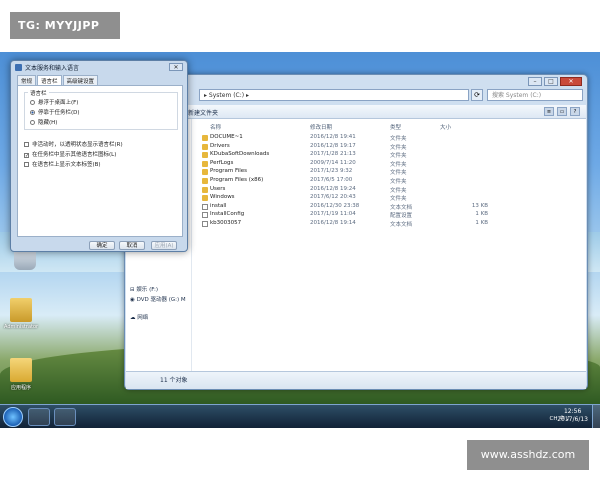 This screenshot has width=600, height=480. I want to click on file-date: 2017/6/12 20:43, so click(333, 197).